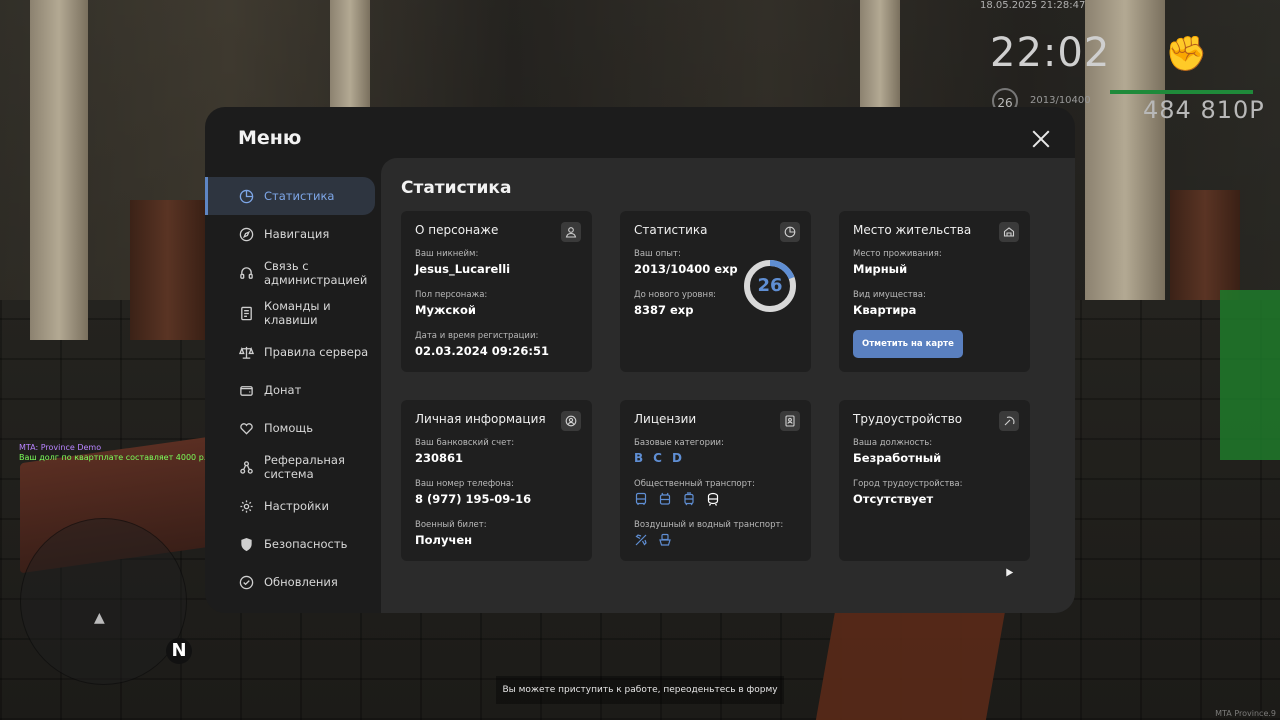  I want to click on bank-account-value: 230861, so click(439, 458).